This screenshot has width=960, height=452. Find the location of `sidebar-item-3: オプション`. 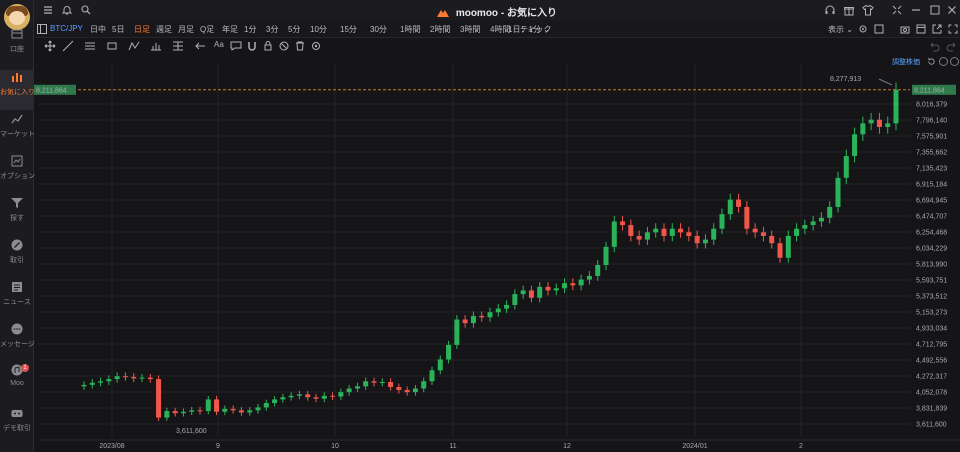

sidebar-item-3: オプション is located at coordinates (17, 174).